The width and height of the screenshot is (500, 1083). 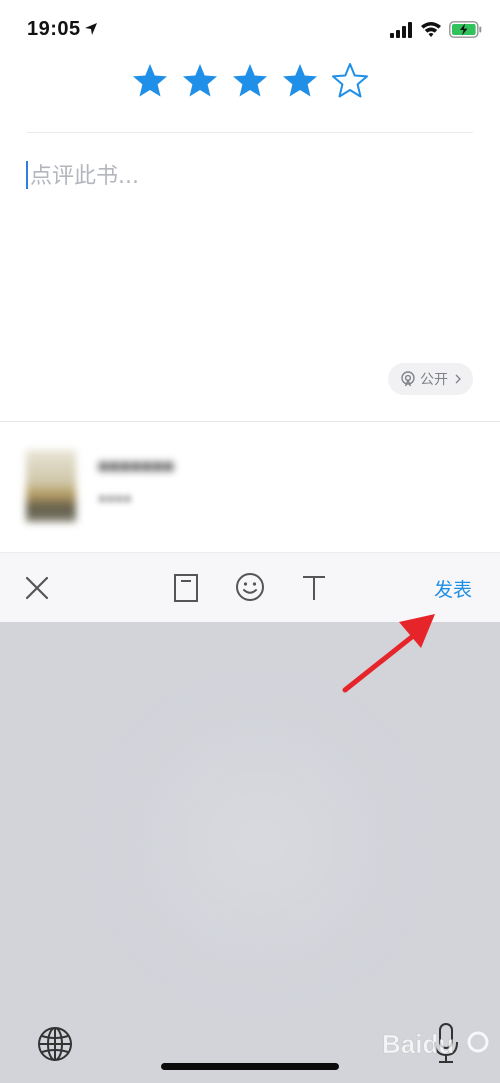 What do you see at coordinates (136, 466) in the screenshot?
I see `book-title-blurred: ■■■■■■■` at bounding box center [136, 466].